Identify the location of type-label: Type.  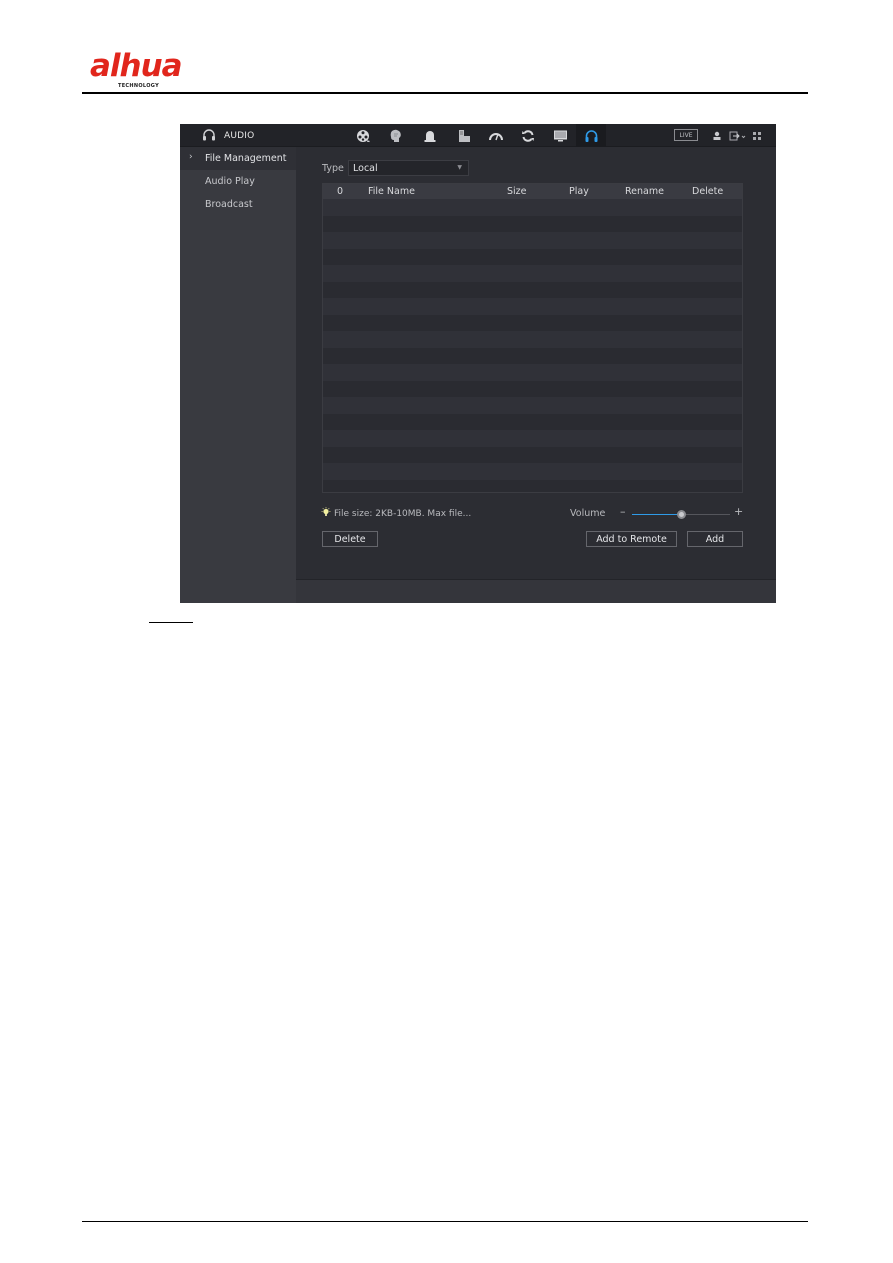
(333, 168).